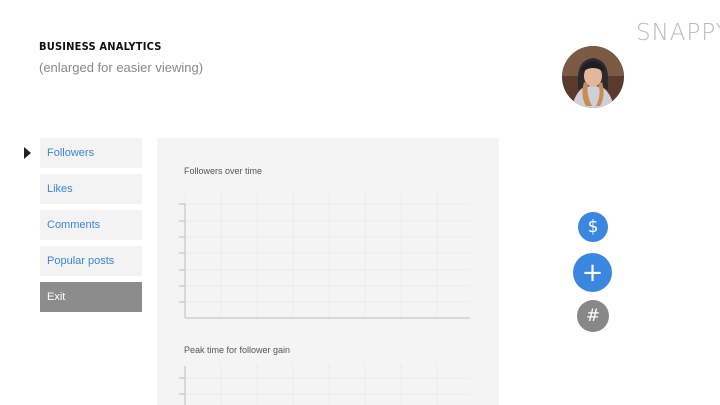 This screenshot has width=720, height=405. I want to click on avatar-image, so click(593, 77).